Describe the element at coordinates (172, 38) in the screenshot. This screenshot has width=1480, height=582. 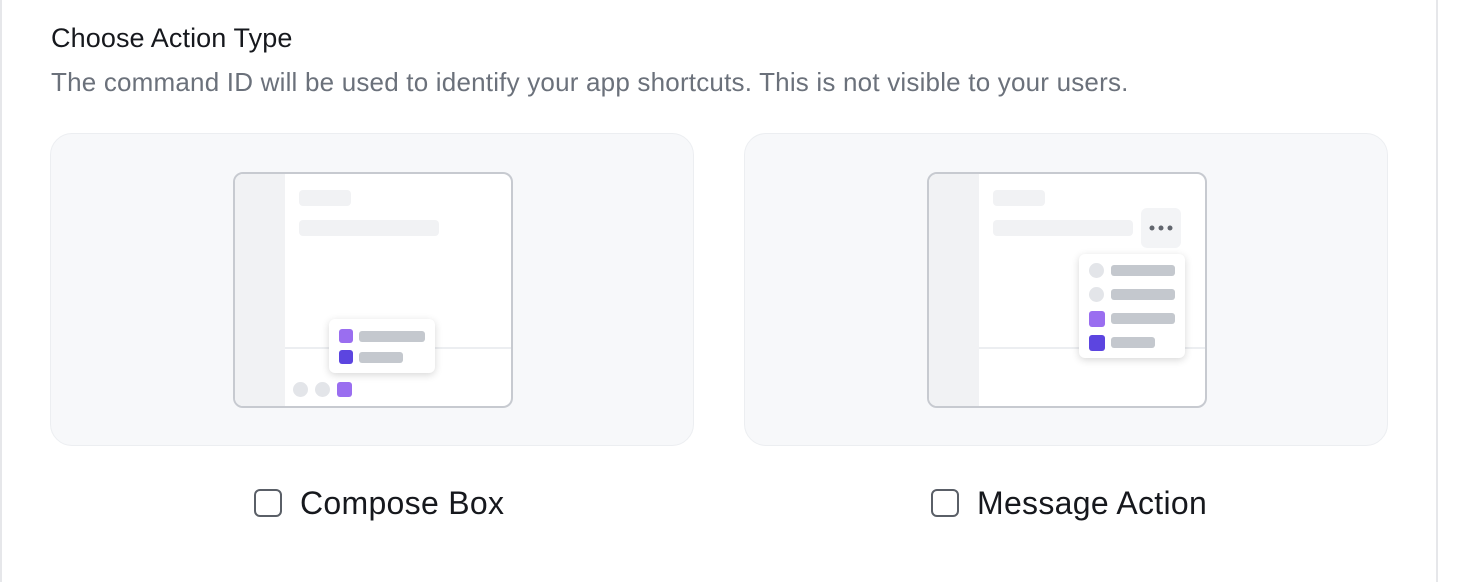
I see `section-title: Choose Action Type` at that location.